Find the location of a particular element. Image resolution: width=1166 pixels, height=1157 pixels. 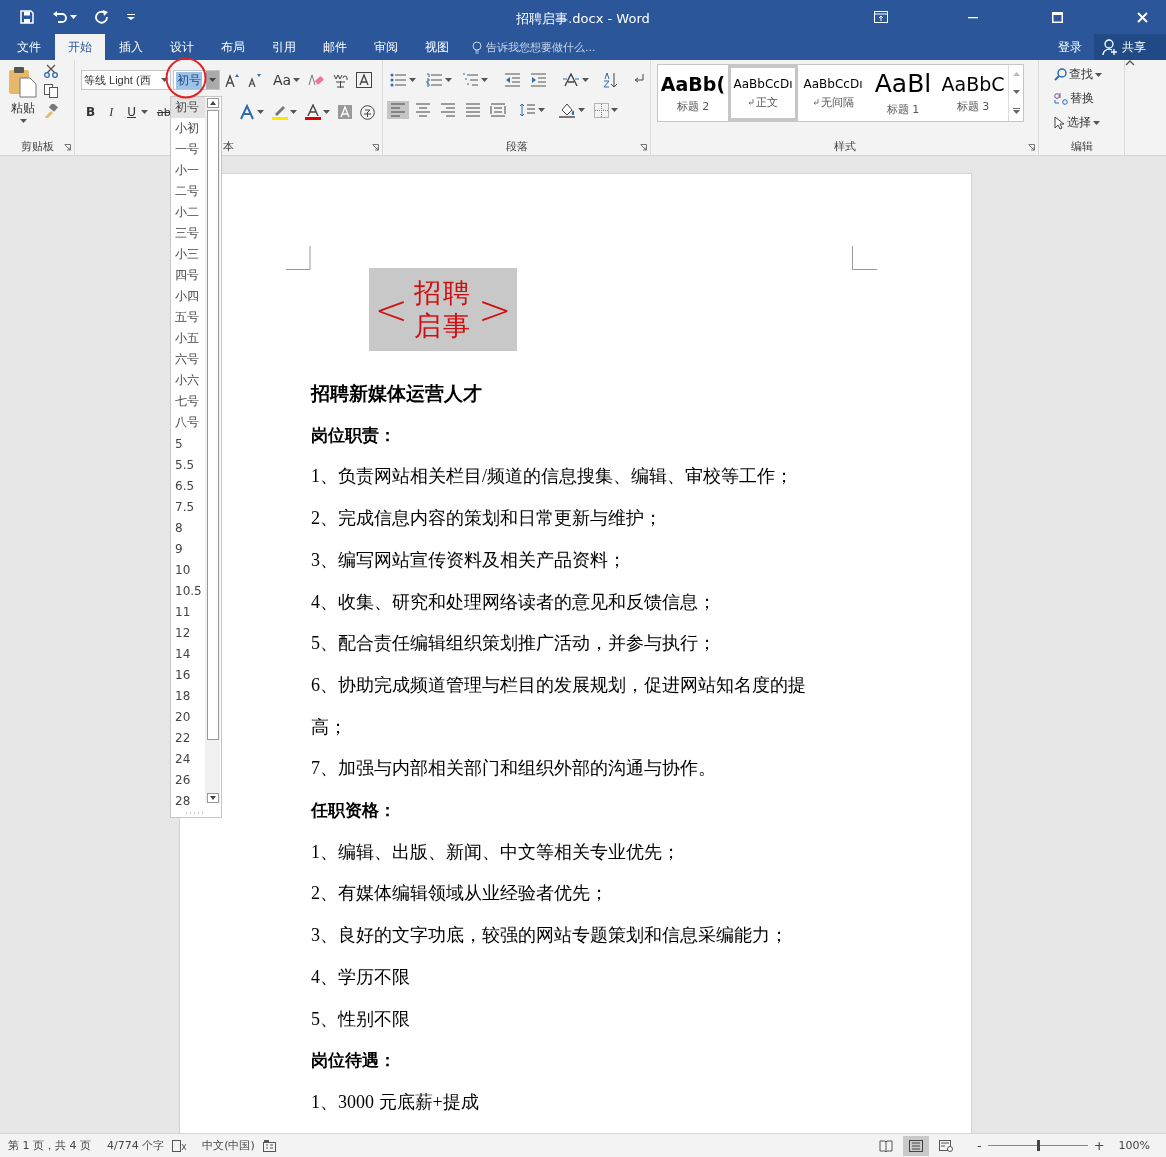

copy-icon is located at coordinates (51, 91).